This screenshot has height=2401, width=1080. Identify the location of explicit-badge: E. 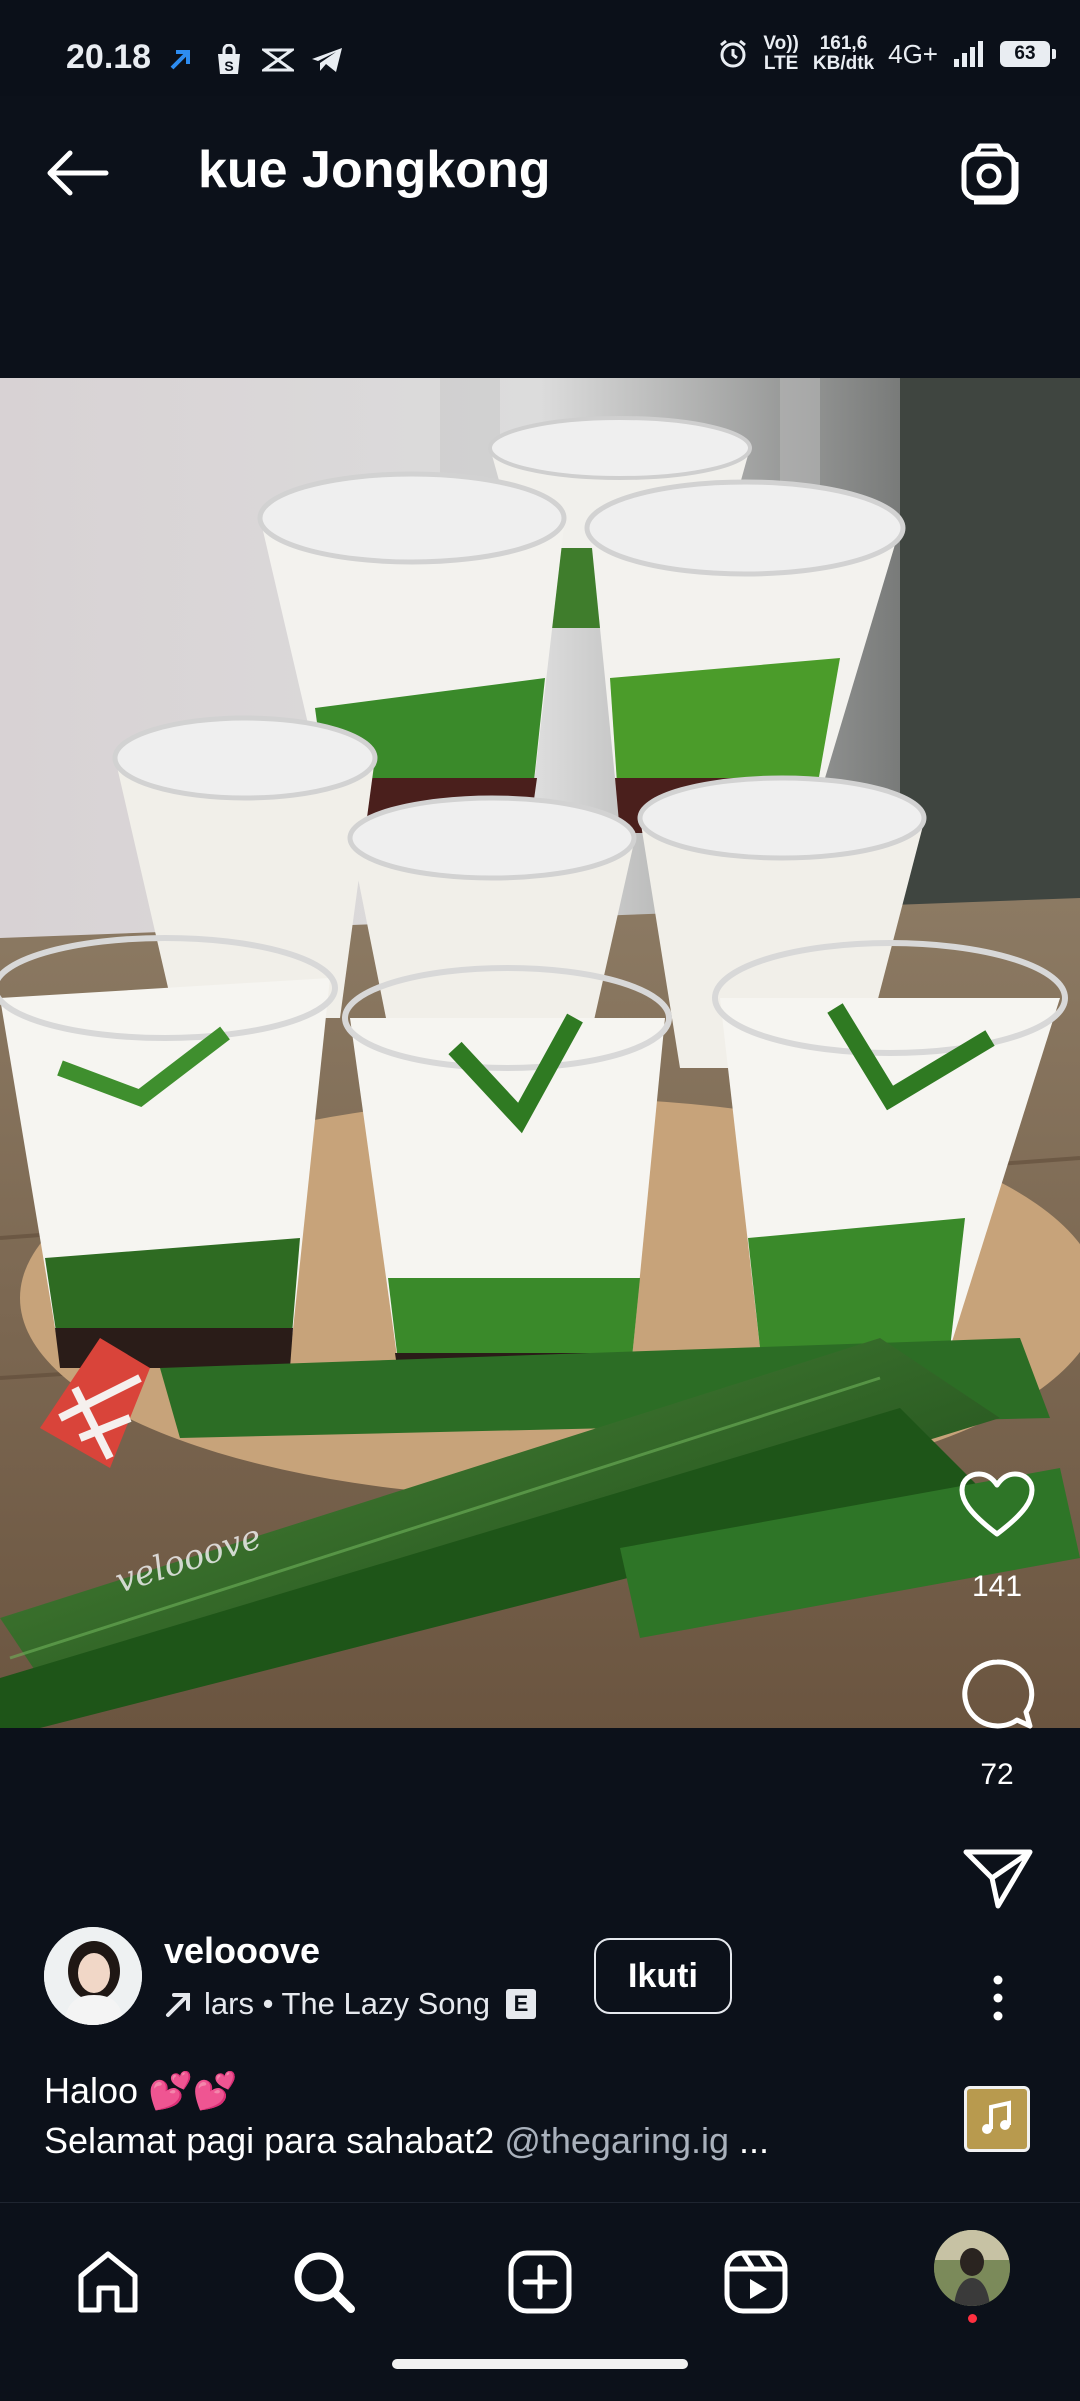
(521, 2004).